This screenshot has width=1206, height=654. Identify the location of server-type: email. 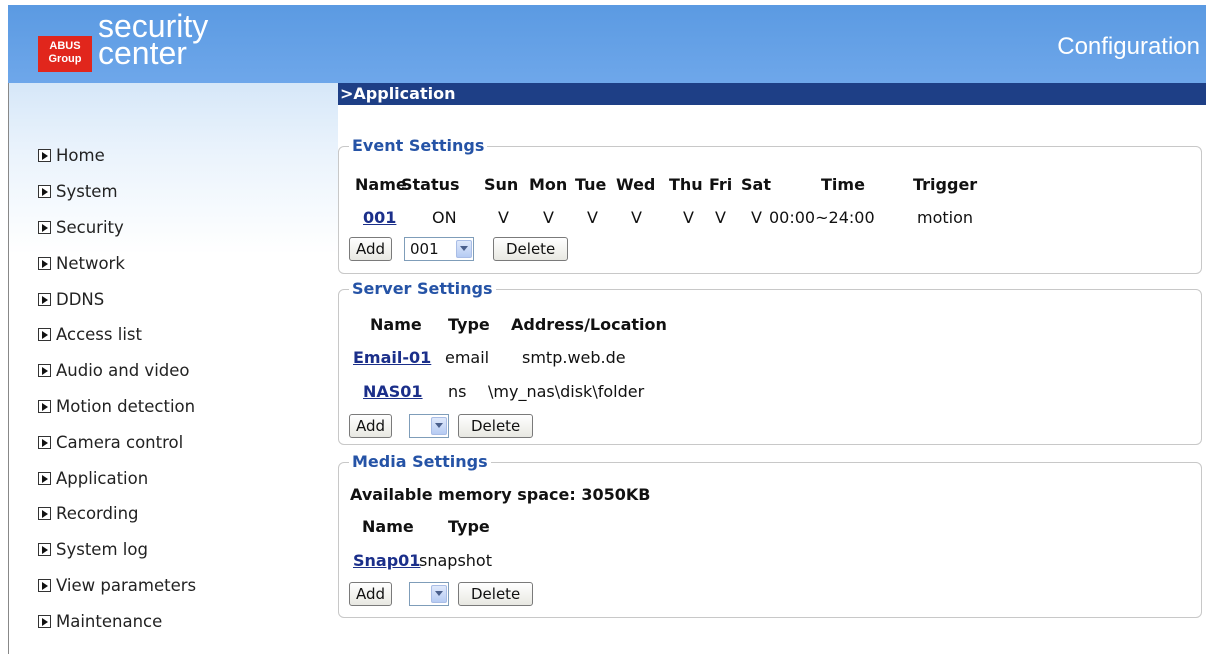
(467, 357).